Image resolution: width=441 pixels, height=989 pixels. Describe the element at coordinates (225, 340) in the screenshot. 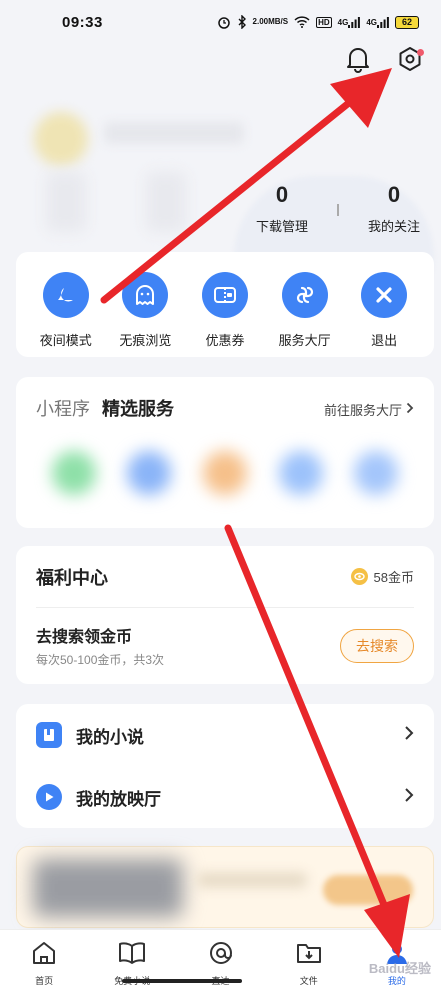

I see `shortcut-label: 优惠券` at that location.